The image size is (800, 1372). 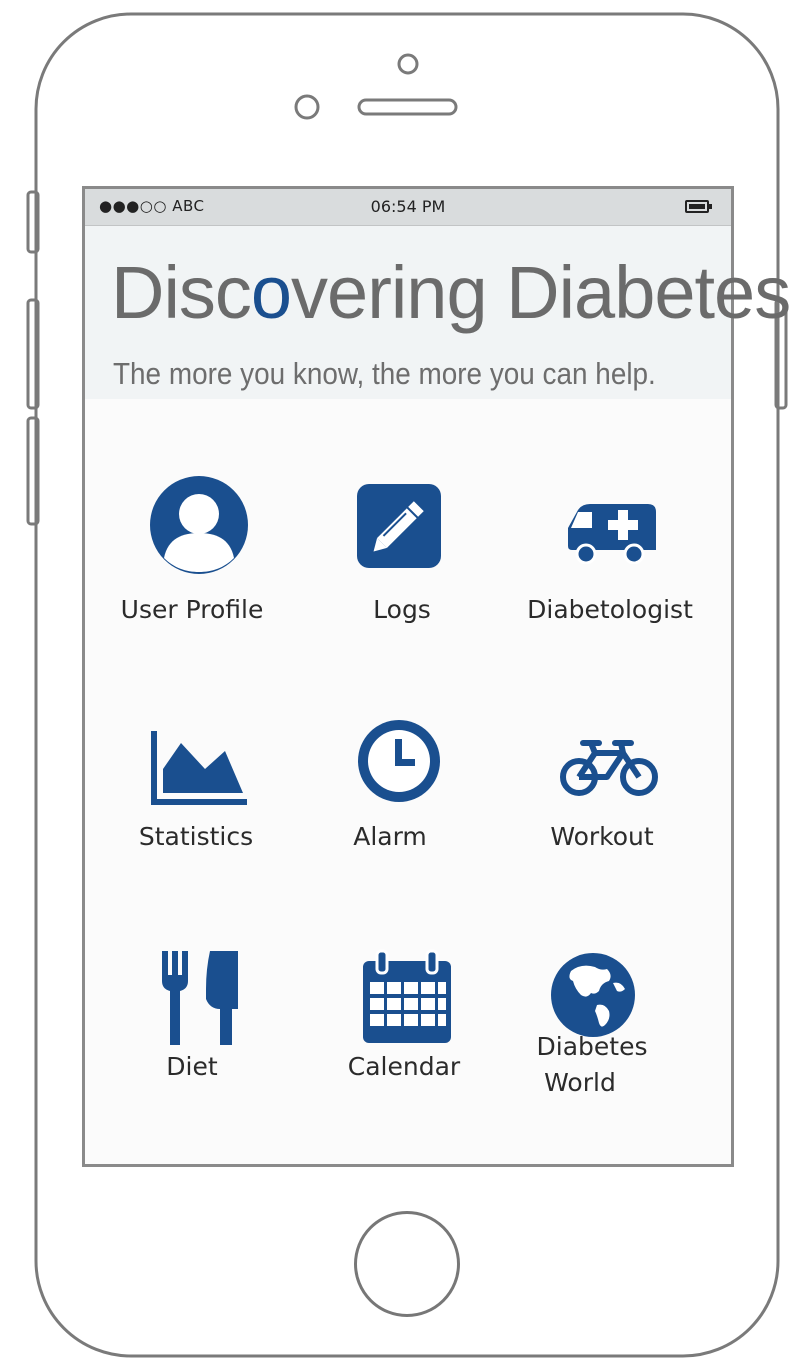 I want to click on status-time: 06:54 PM, so click(x=408, y=206).